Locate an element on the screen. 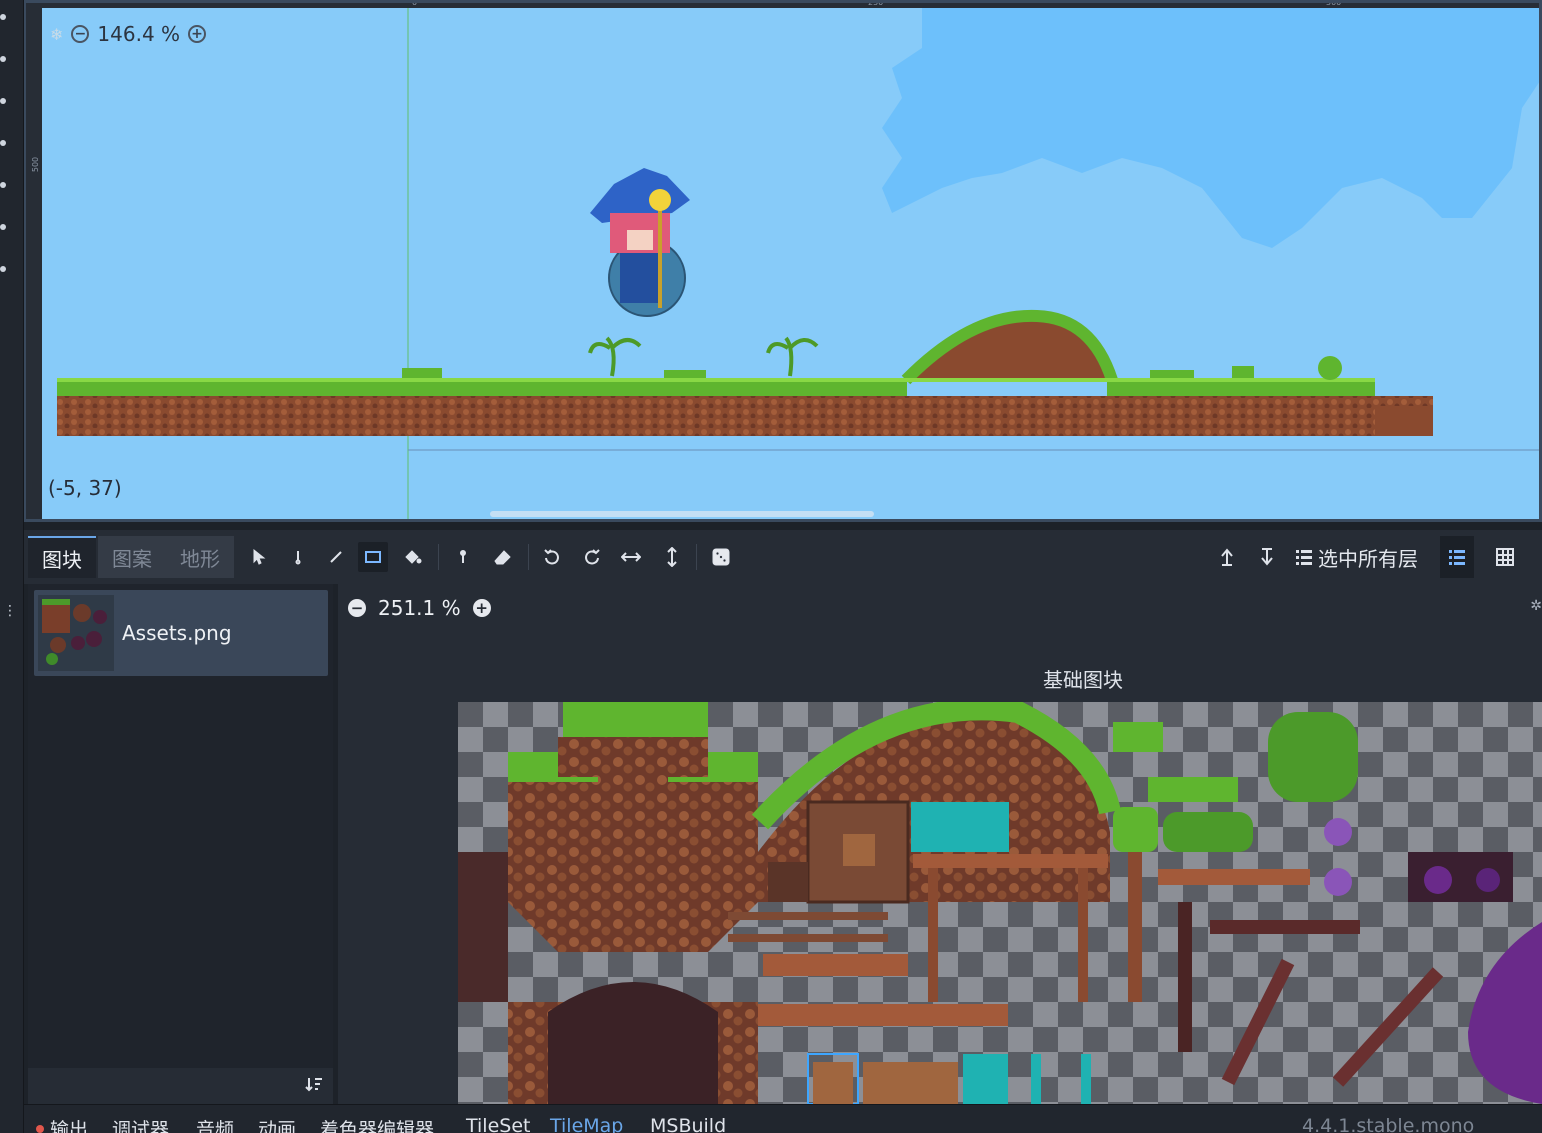  ruler-tick-label: 0 is located at coordinates (415, 3).